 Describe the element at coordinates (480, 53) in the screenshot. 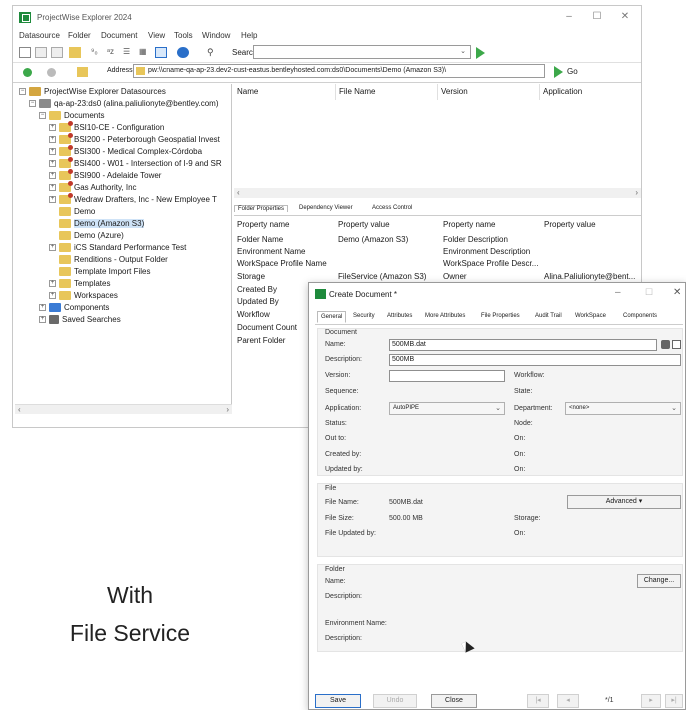

I see `search-go-icon` at that location.